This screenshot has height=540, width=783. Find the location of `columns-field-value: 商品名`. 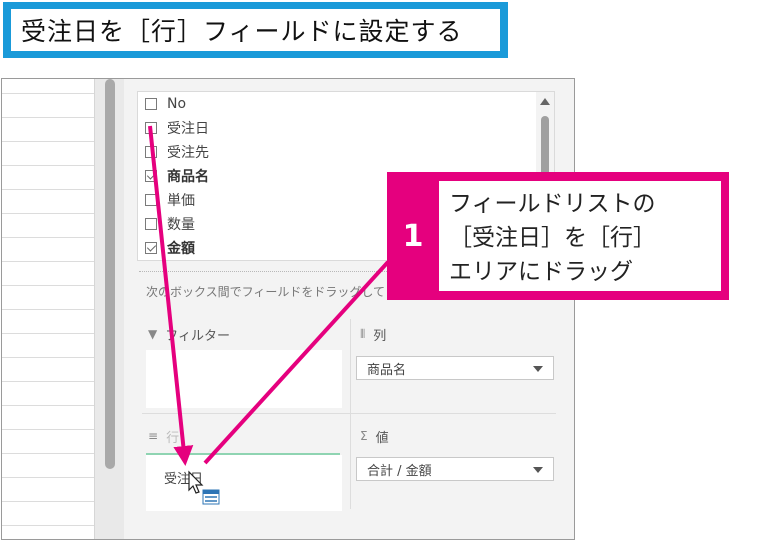

columns-field-value: 商品名 is located at coordinates (387, 370).